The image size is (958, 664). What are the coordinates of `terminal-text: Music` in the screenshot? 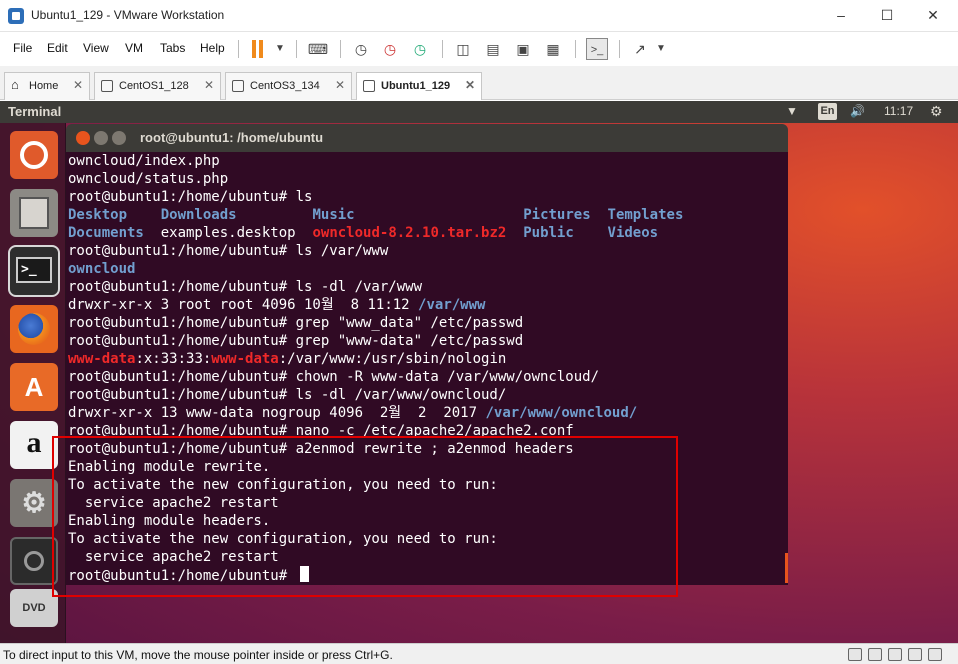 It's located at (333, 215).